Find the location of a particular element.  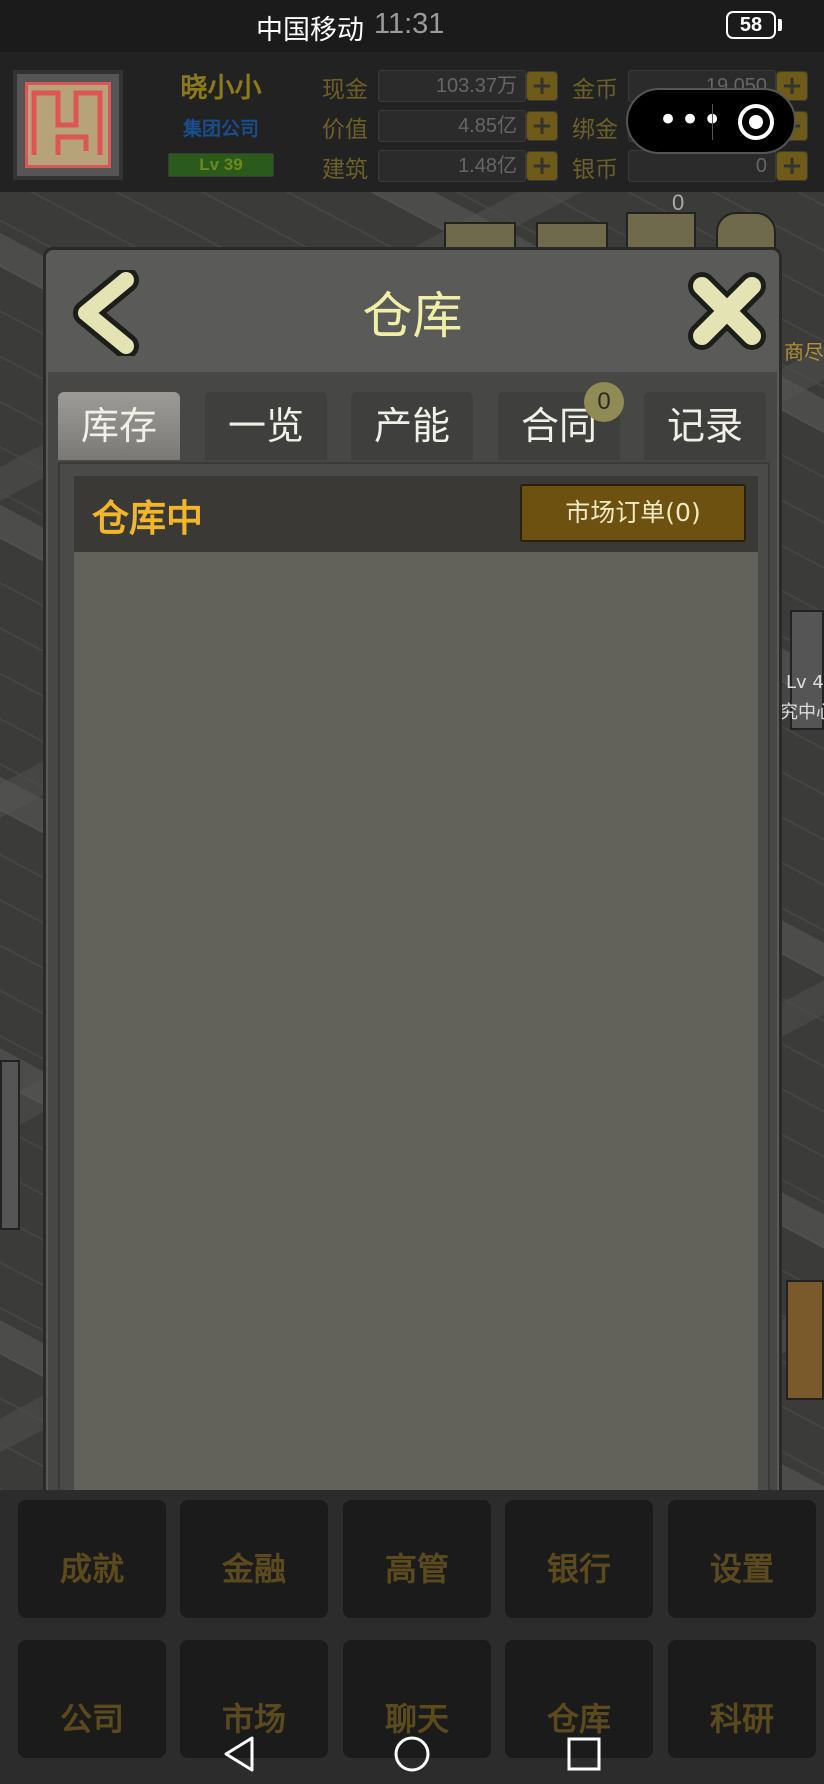

battery-tip is located at coordinates (780, 25).